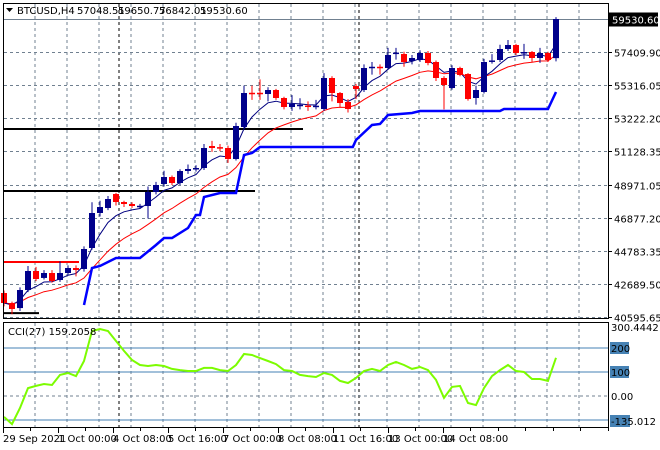 The width and height of the screenshot is (660, 450). I want to click on price-axis-label: 44783.35, so click(637, 253).